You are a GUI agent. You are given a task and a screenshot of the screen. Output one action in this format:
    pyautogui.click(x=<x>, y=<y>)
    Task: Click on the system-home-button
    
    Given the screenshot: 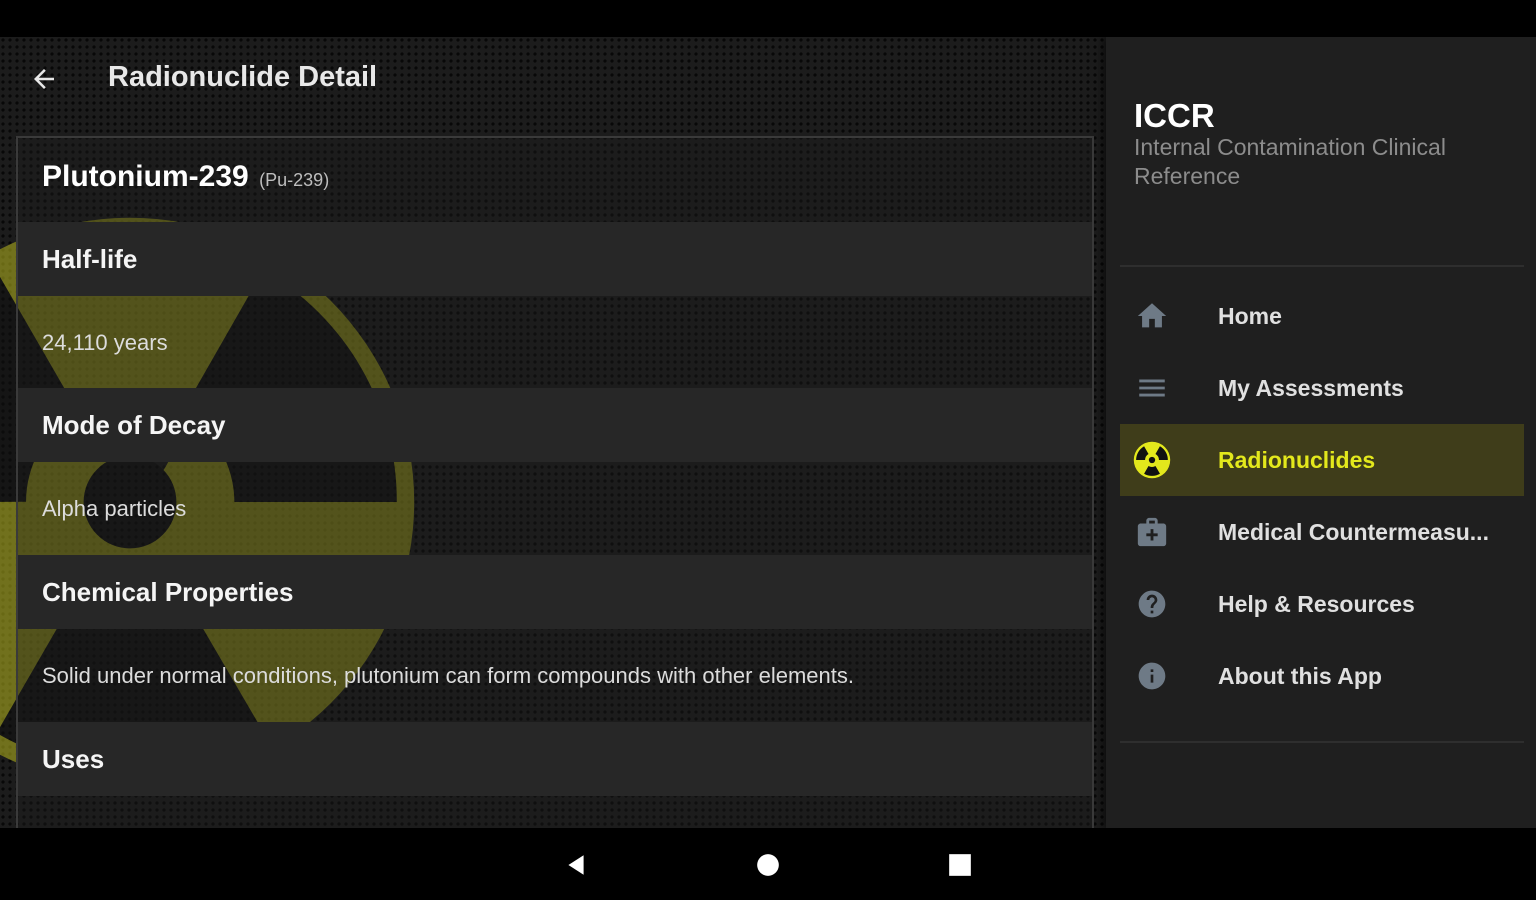 What is the action you would take?
    pyautogui.click(x=768, y=865)
    